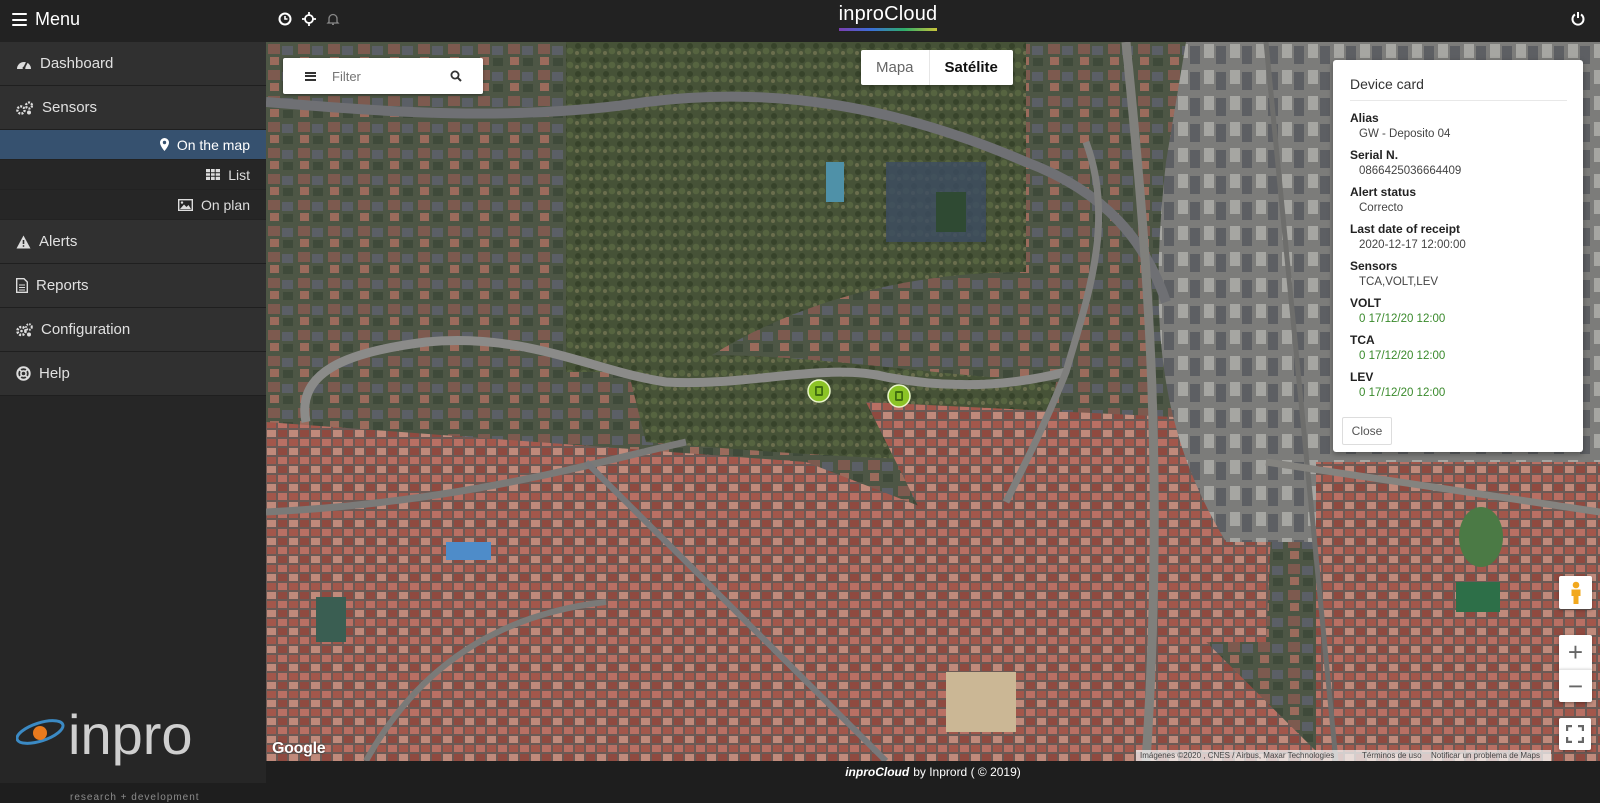  What do you see at coordinates (213, 144) in the screenshot?
I see `sidebar-subitem-label: On the map` at bounding box center [213, 144].